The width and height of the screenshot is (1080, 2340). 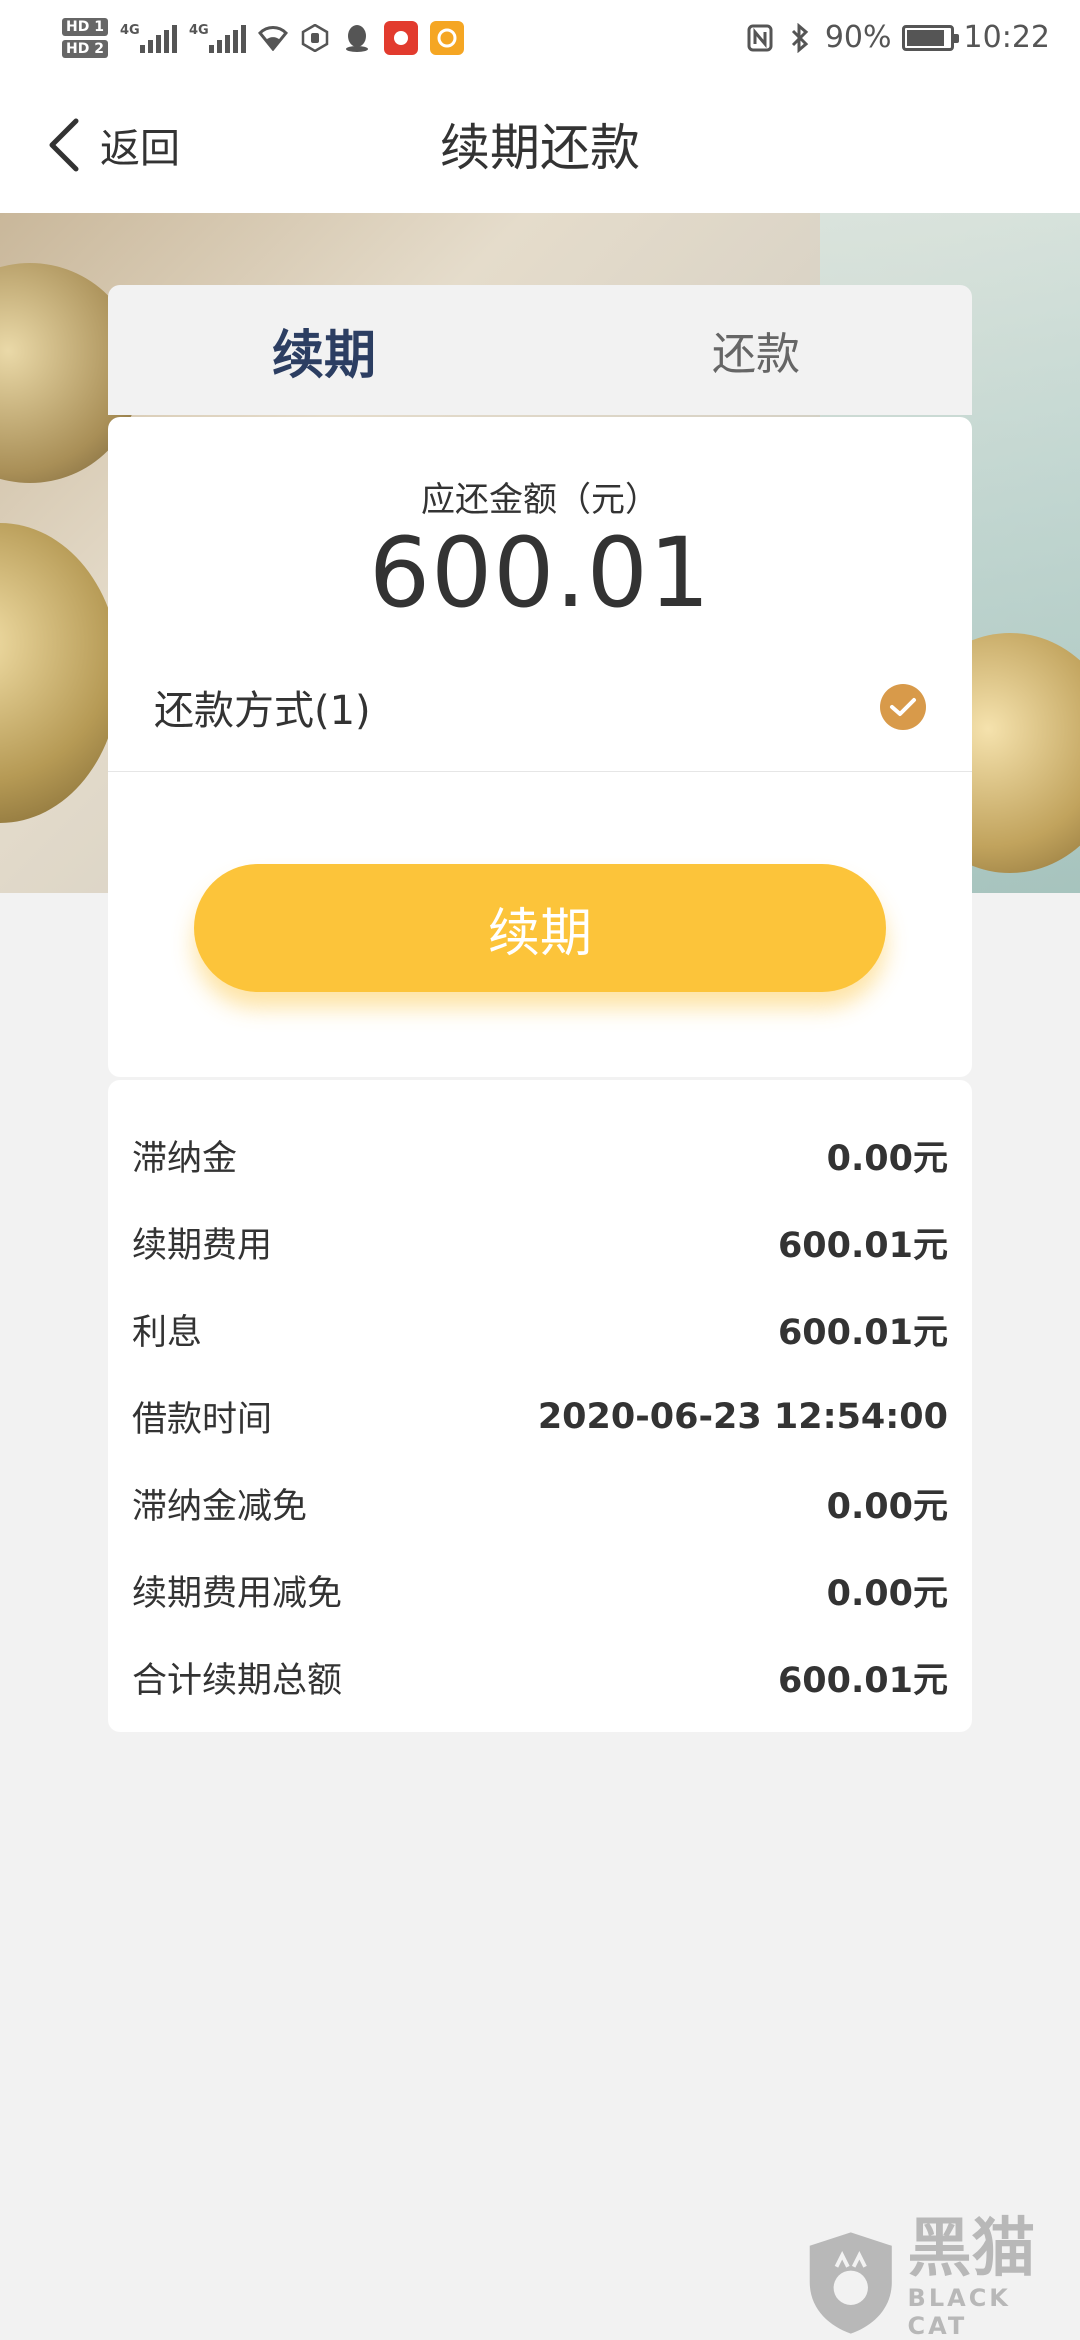 I want to click on chevron-left-icon, so click(x=64, y=145).